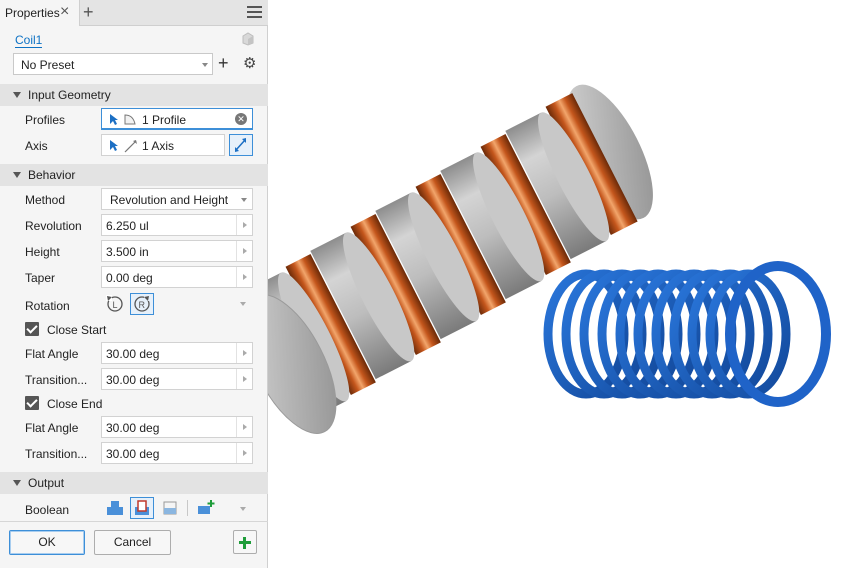  Describe the element at coordinates (52, 354) in the screenshot. I see `flat-angle-start-label: Flat Angle` at that location.